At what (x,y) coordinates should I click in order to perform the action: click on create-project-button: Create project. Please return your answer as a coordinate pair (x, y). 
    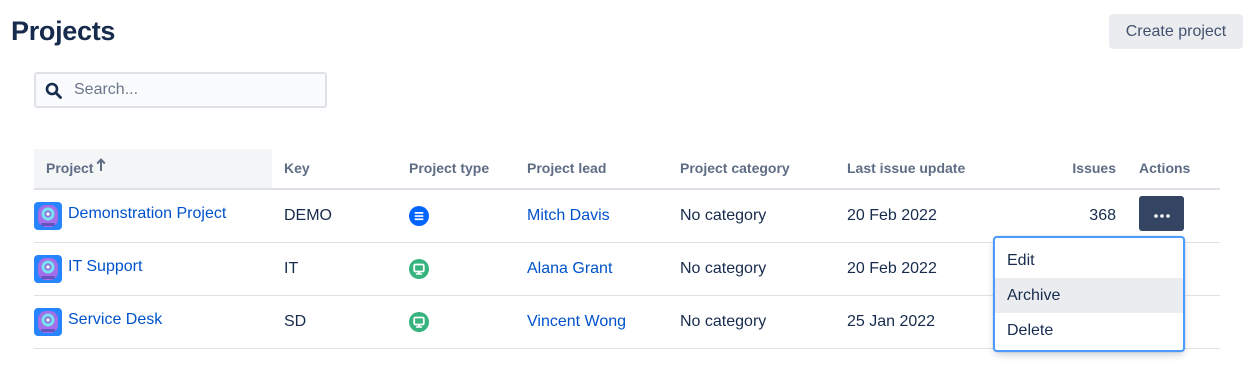
    Looking at the image, I should click on (1176, 31).